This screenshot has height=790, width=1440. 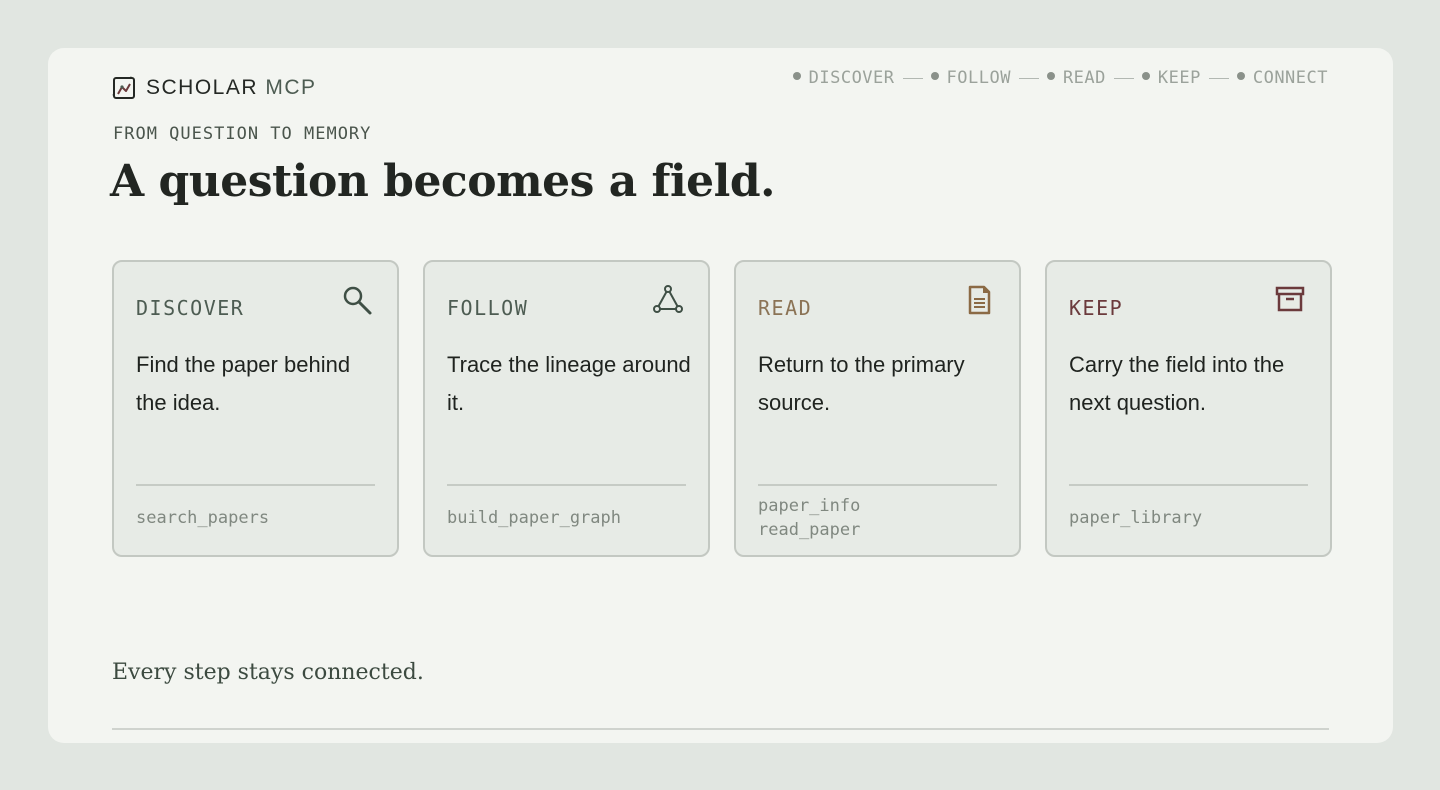 What do you see at coordinates (569, 383) in the screenshot?
I see `card-description: Trace the lineage around it.` at bounding box center [569, 383].